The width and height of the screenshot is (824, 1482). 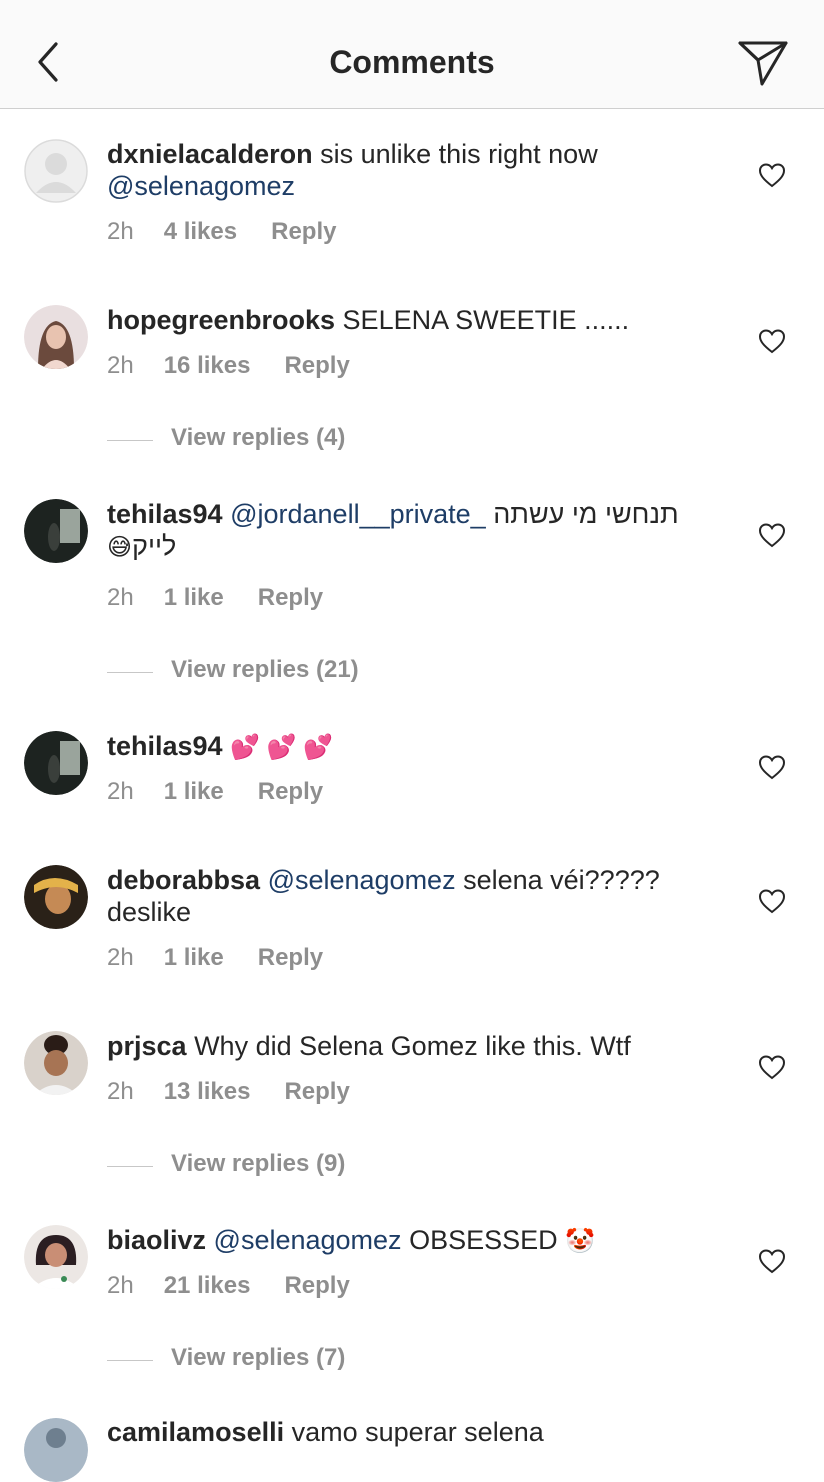 I want to click on comment-mention: @jordanell__private_, so click(x=358, y=514).